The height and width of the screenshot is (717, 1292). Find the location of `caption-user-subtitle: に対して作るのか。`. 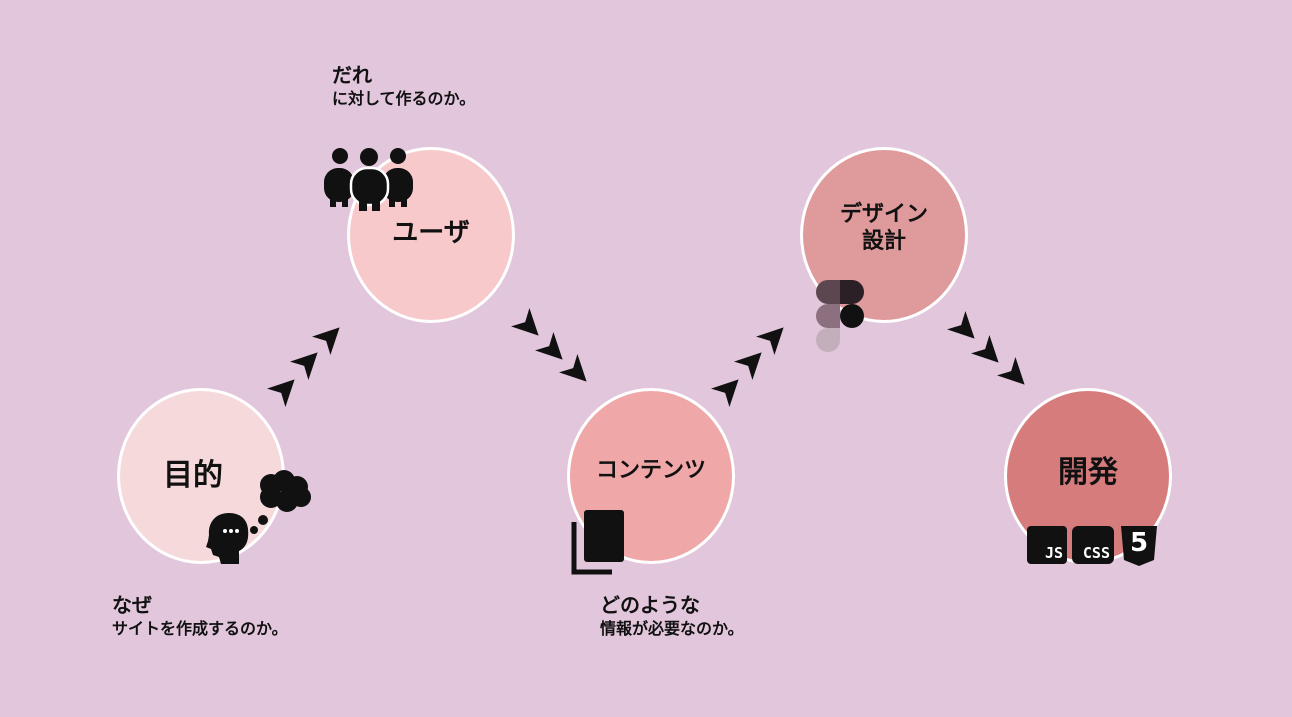

caption-user-subtitle: に対して作るのか。 is located at coordinates (404, 98).